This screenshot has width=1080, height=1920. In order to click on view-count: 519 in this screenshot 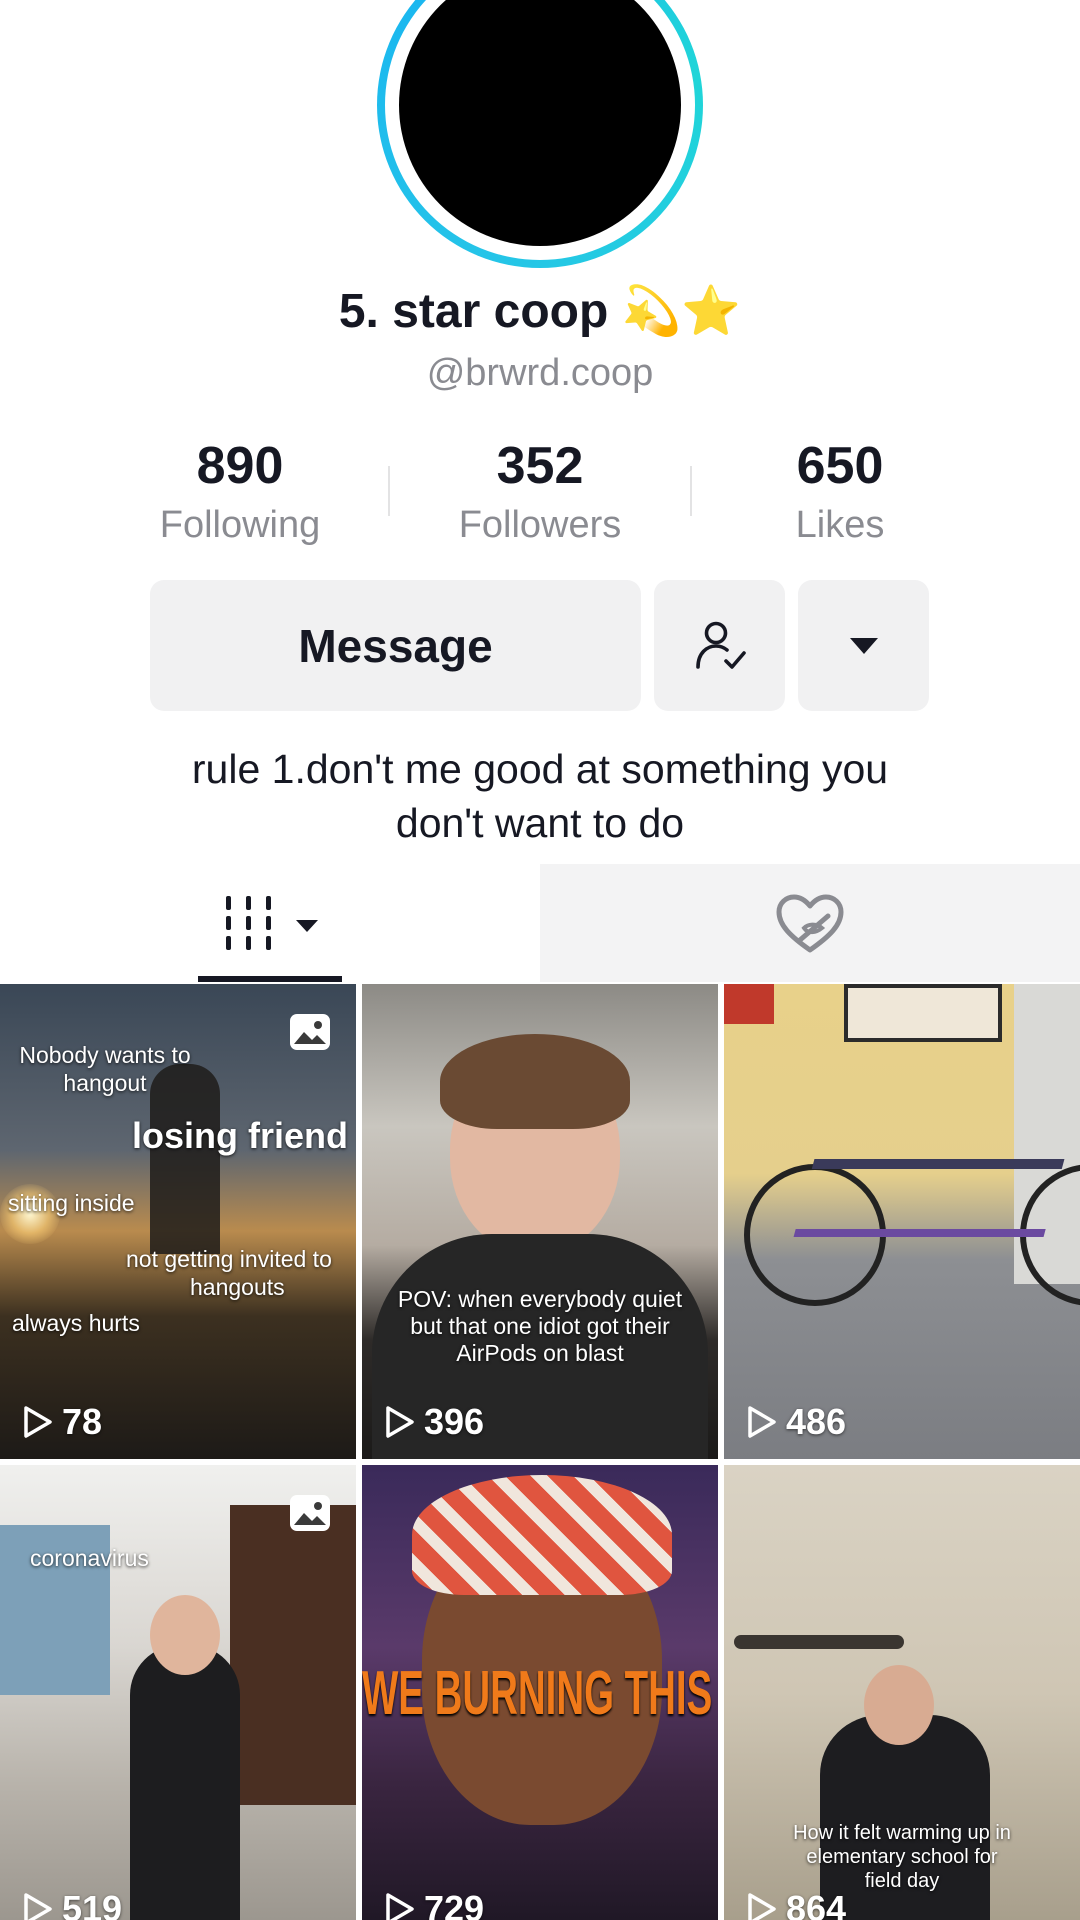, I will do `click(72, 1904)`.